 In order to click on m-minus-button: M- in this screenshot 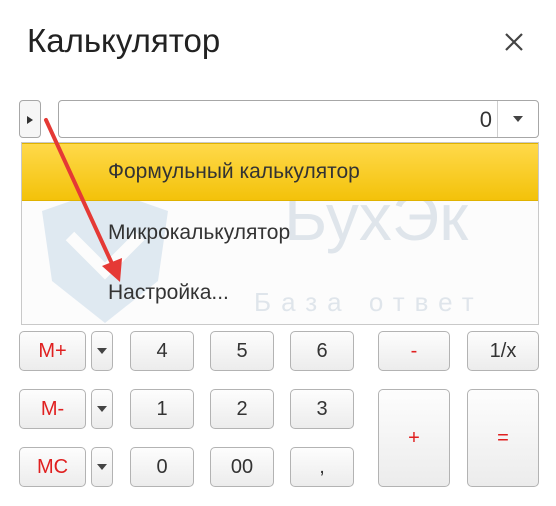, I will do `click(52, 409)`.